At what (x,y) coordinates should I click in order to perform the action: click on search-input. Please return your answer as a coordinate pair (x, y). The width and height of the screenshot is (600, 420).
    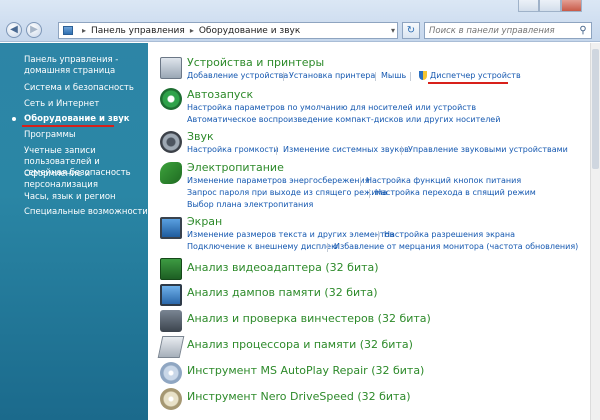
    Looking at the image, I should click on (500, 30).